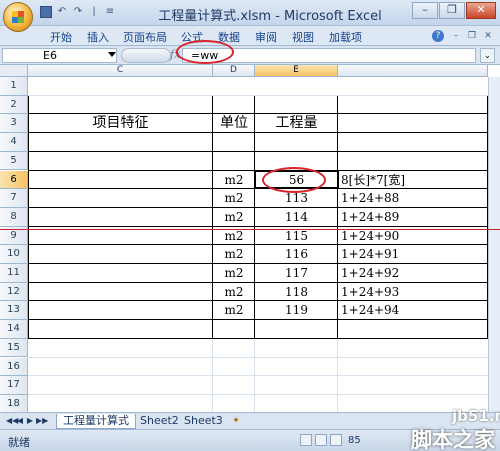 The width and height of the screenshot is (500, 451). What do you see at coordinates (120, 71) in the screenshot?
I see `column-header-c: C` at bounding box center [120, 71].